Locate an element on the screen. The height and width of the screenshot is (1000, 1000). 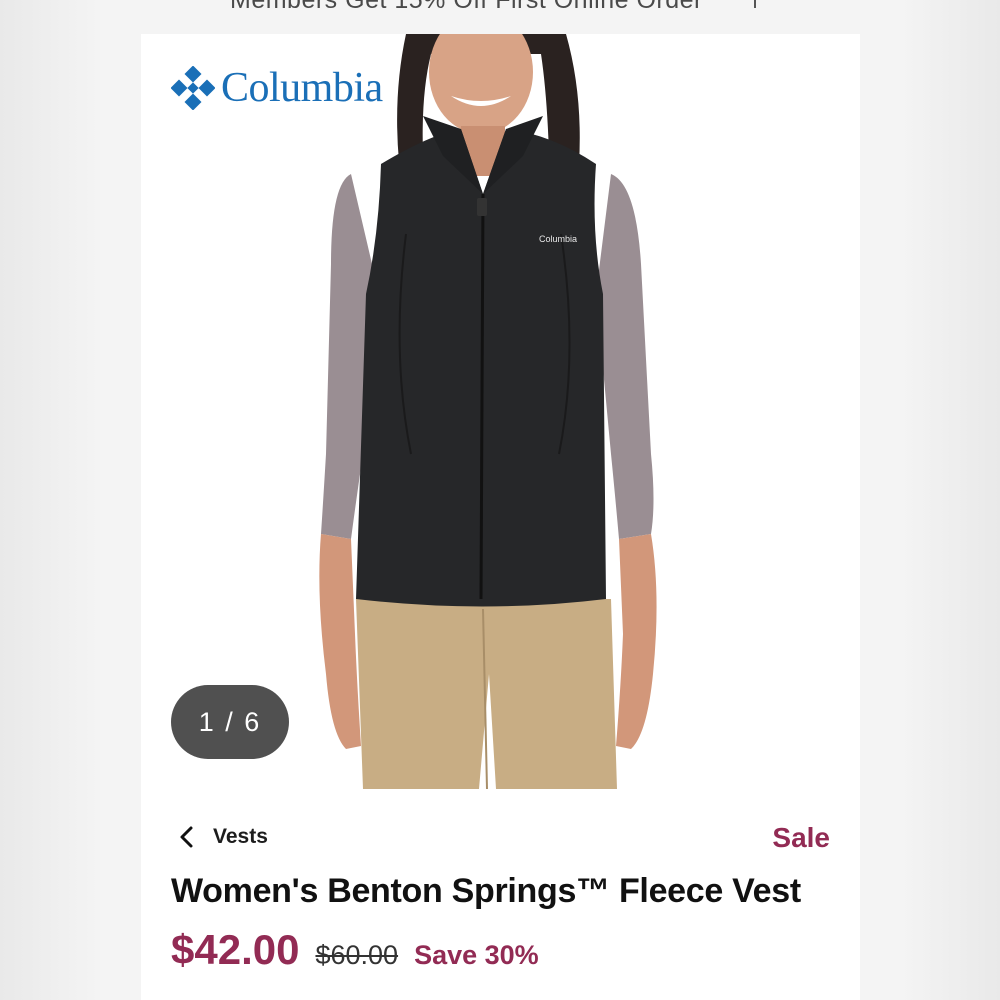
breadcrumb-back-link: Vests is located at coordinates (222, 837).